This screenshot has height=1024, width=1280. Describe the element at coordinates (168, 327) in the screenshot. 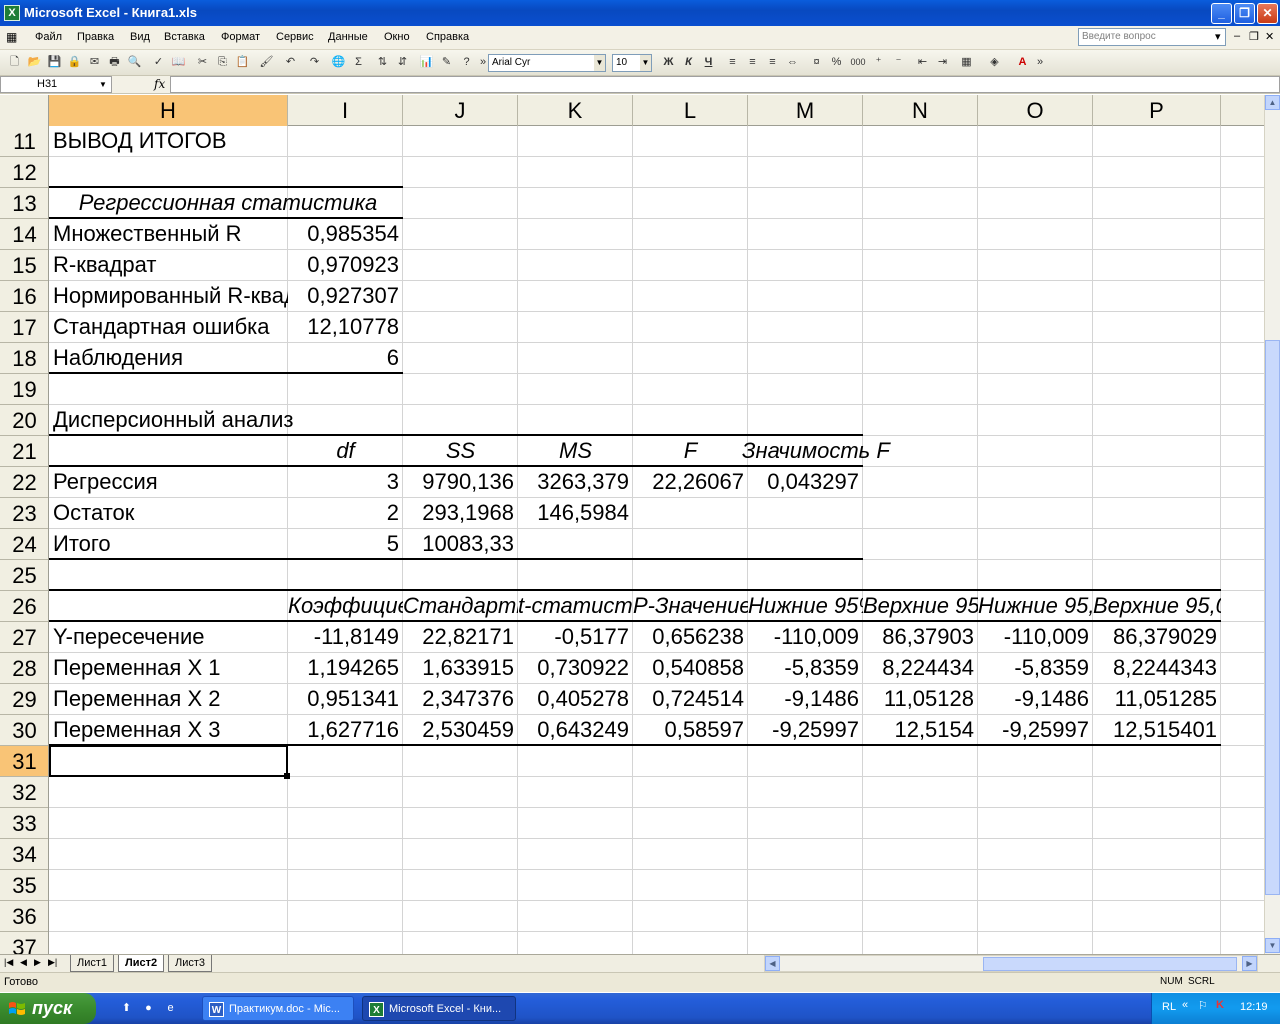

I see `cell-h17: Стандартная ошибка` at that location.